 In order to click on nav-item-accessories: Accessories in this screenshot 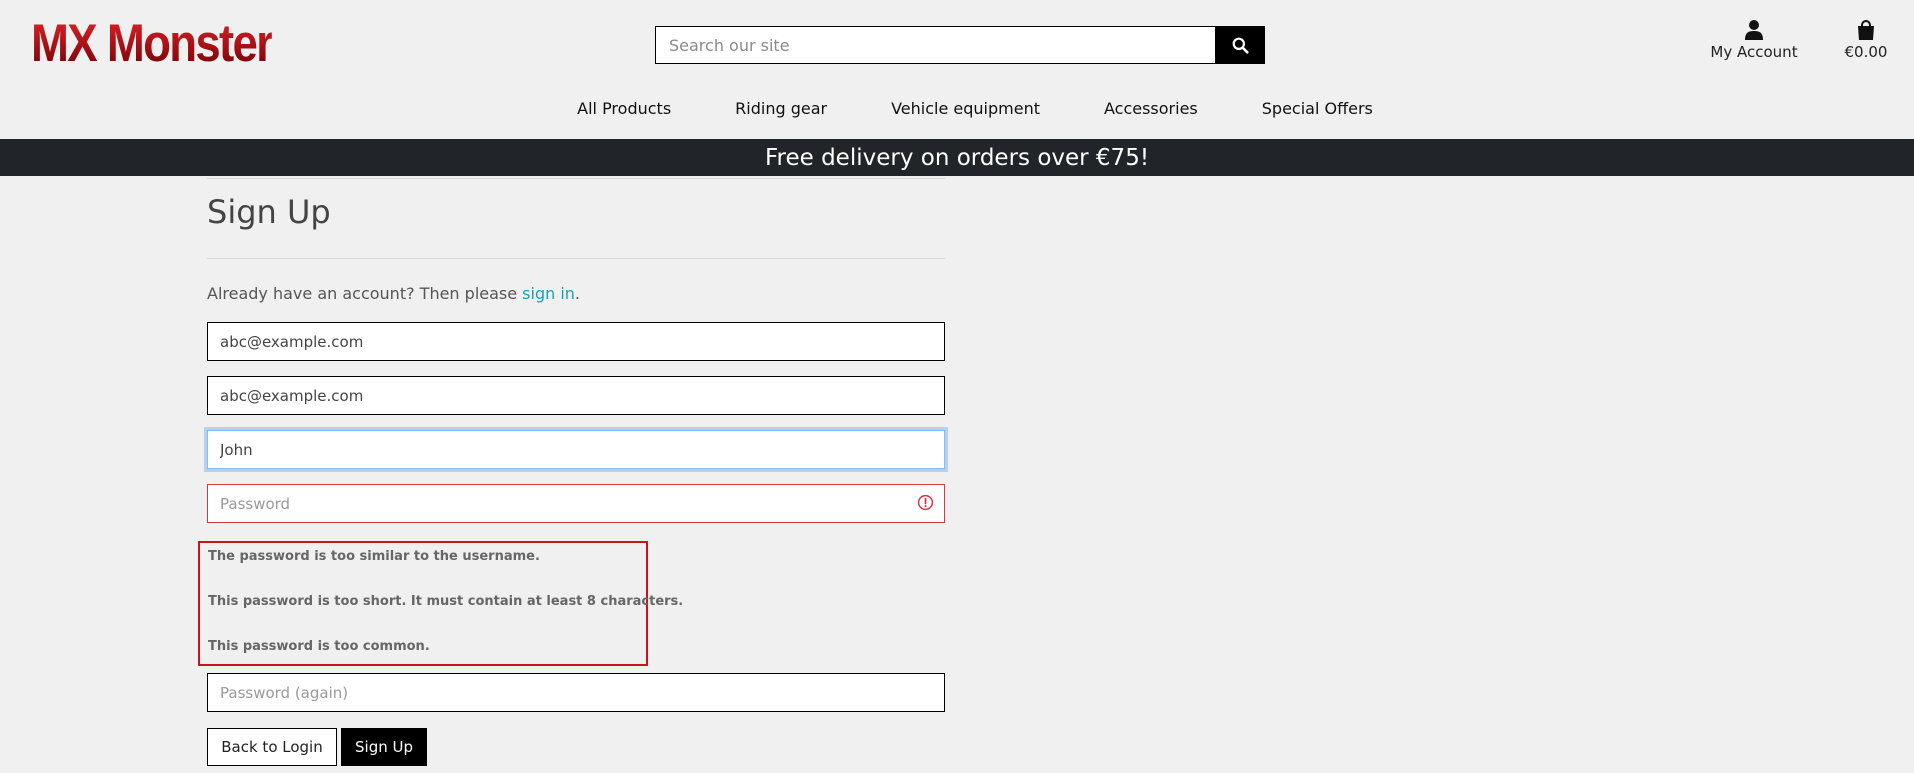, I will do `click(1151, 108)`.